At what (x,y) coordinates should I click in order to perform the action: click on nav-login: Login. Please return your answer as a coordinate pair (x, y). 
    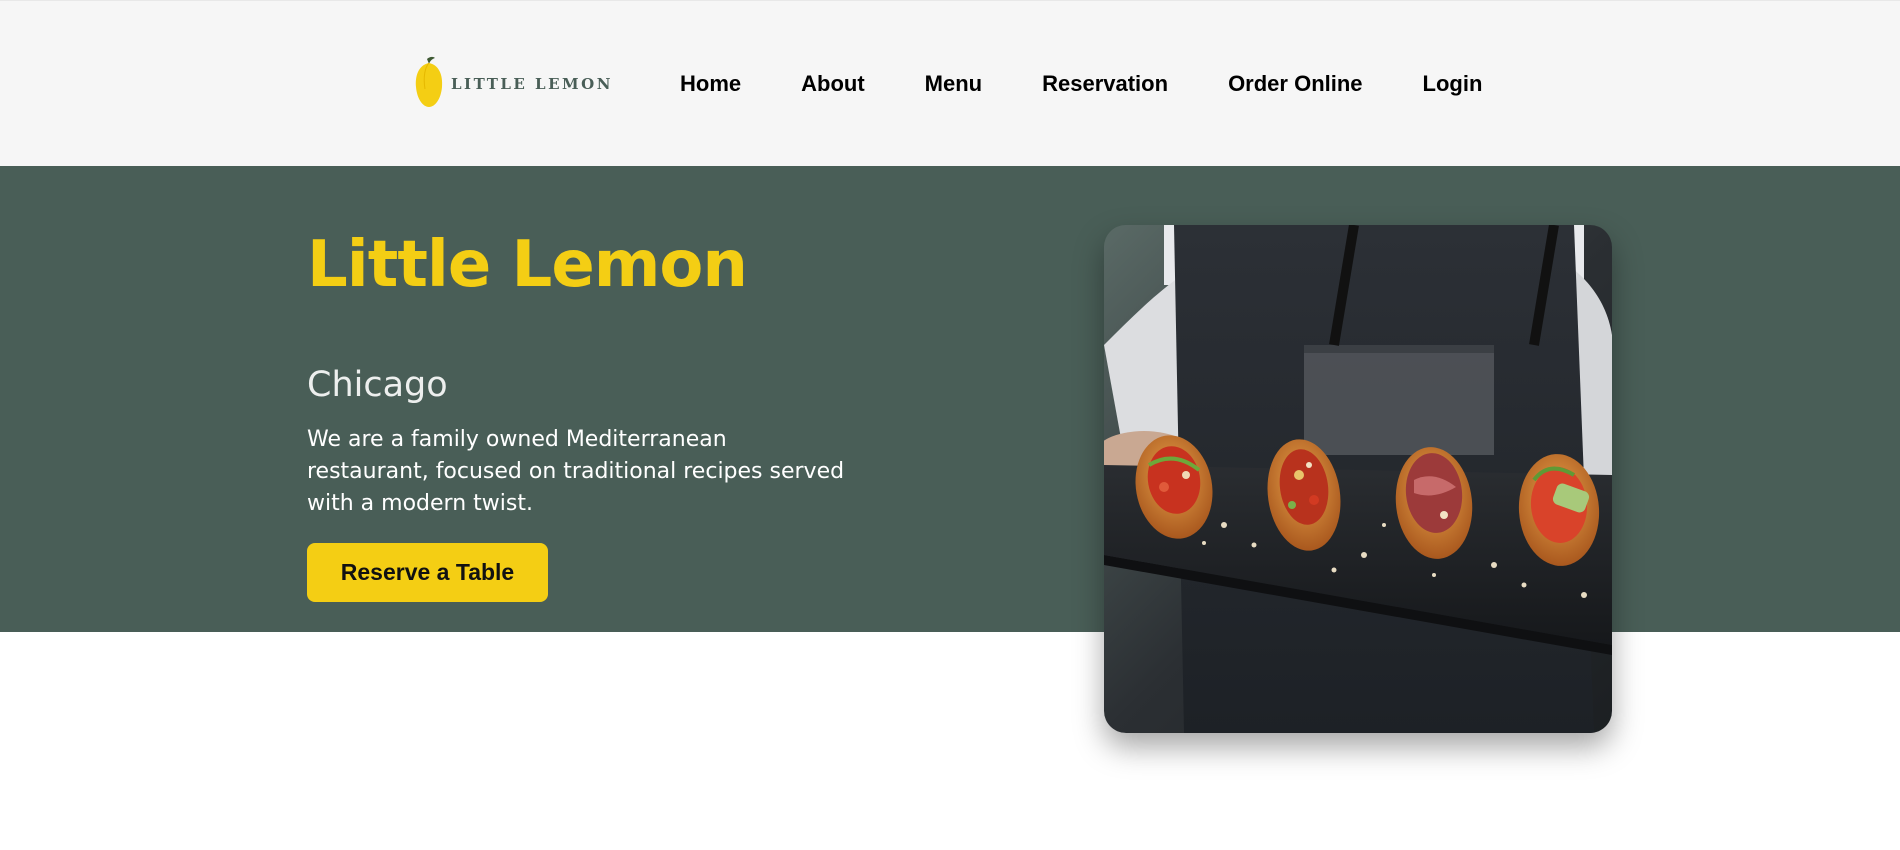
    Looking at the image, I should click on (1453, 84).